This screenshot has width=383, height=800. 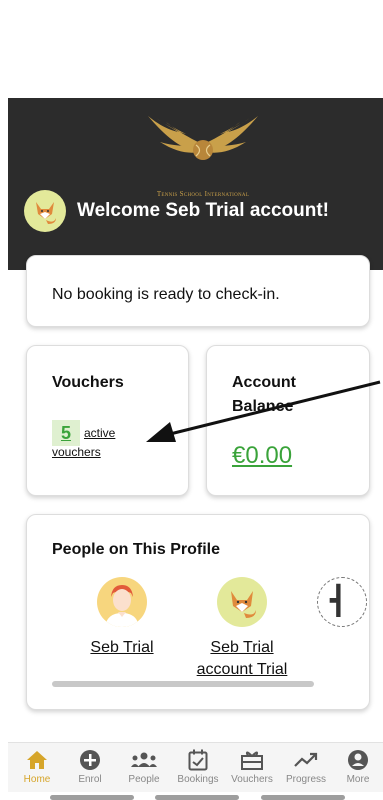 I want to click on gesture-bar-right, so click(x=303, y=797).